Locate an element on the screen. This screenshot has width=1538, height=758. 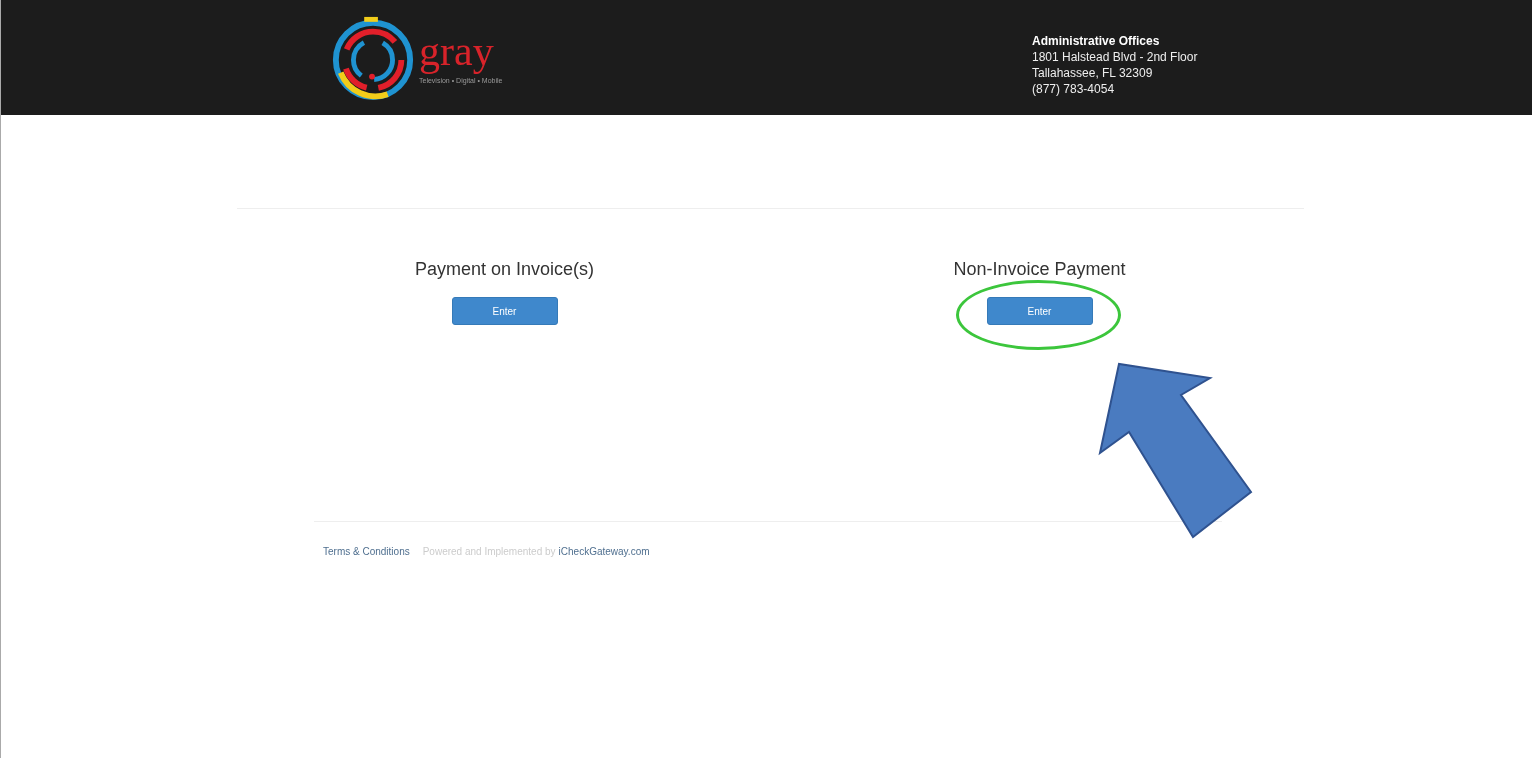
address-line: Tallahassee, FL 32309 is located at coordinates (1093, 73).